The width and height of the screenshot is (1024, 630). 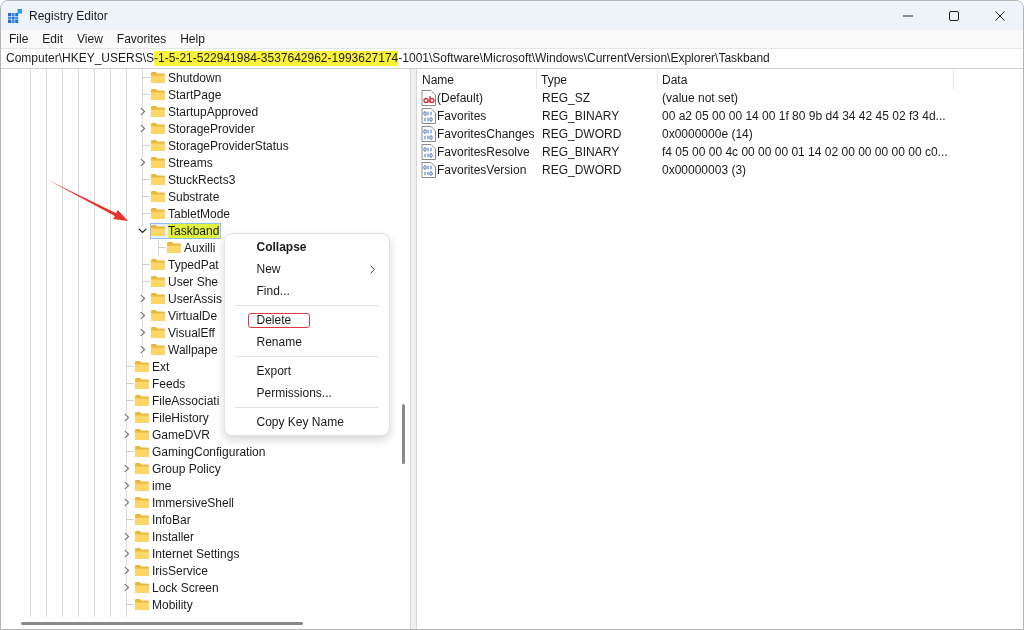 What do you see at coordinates (203, 128) in the screenshot?
I see `tree-item: StorageProvider` at bounding box center [203, 128].